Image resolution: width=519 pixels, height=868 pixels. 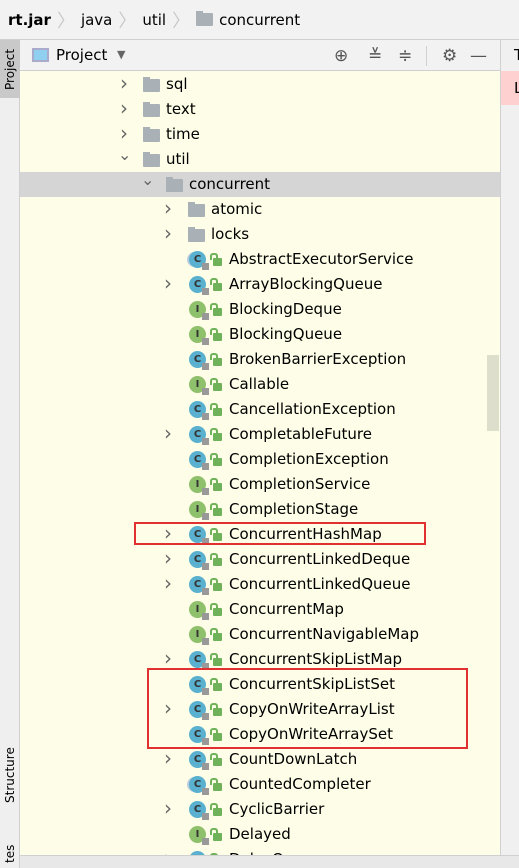 What do you see at coordinates (260, 834) in the screenshot?
I see `tree-item: I Delayed` at bounding box center [260, 834].